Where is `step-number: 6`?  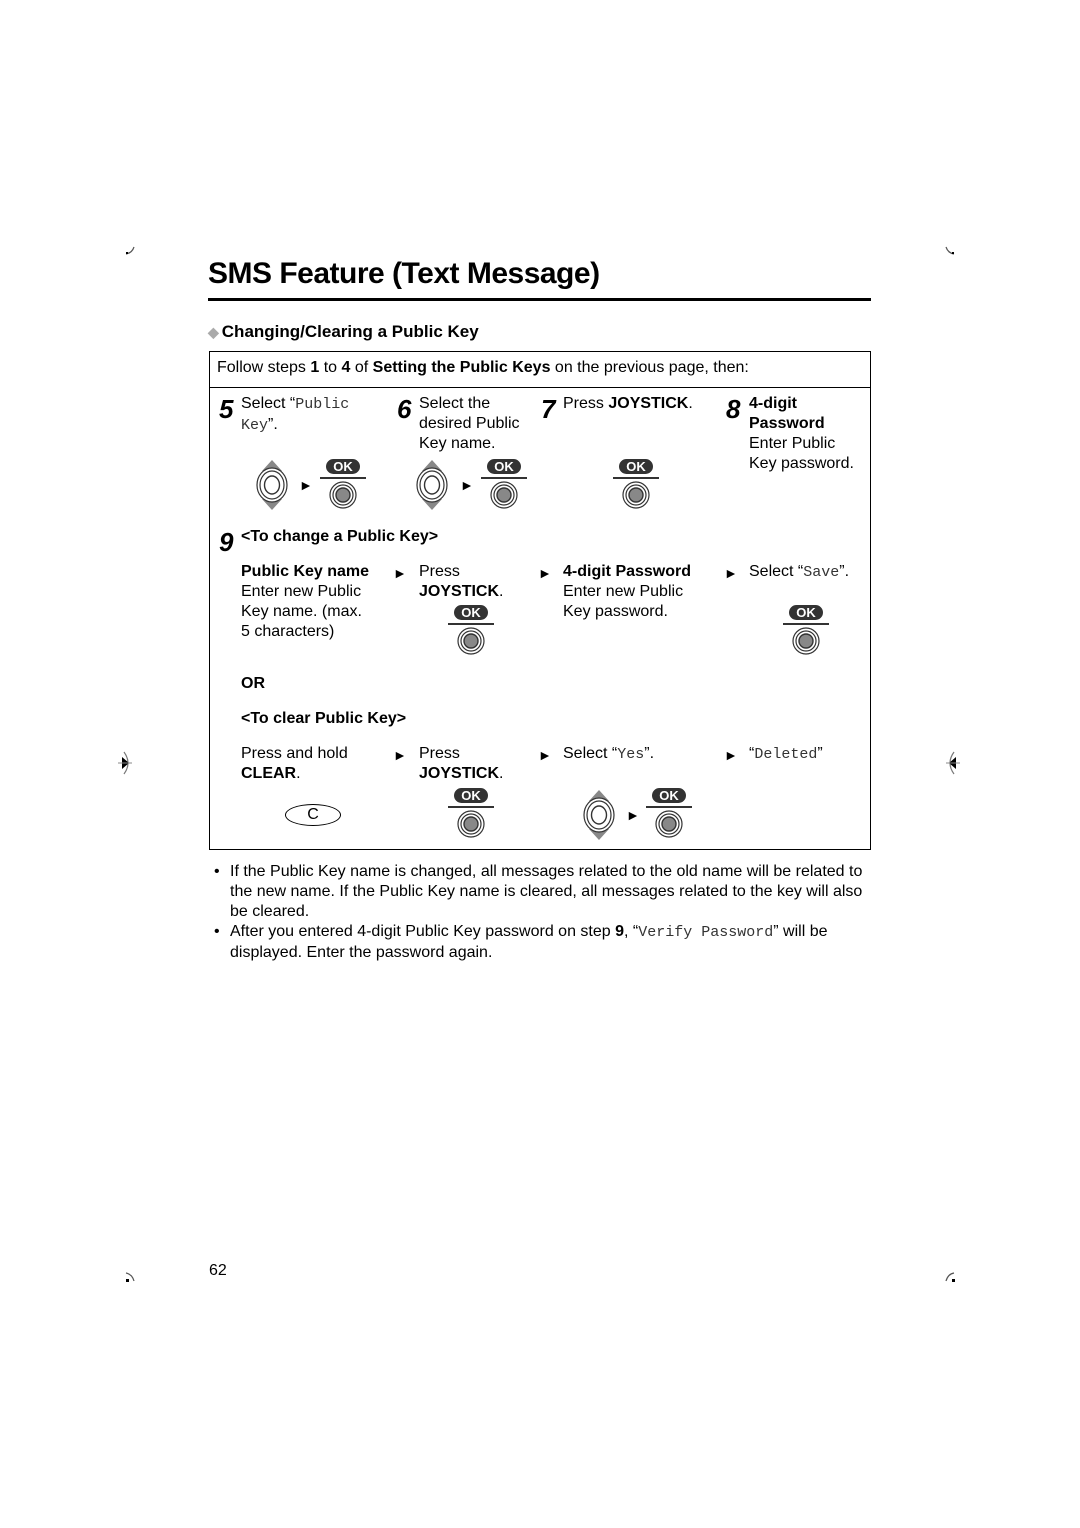 step-number: 6 is located at coordinates (404, 409).